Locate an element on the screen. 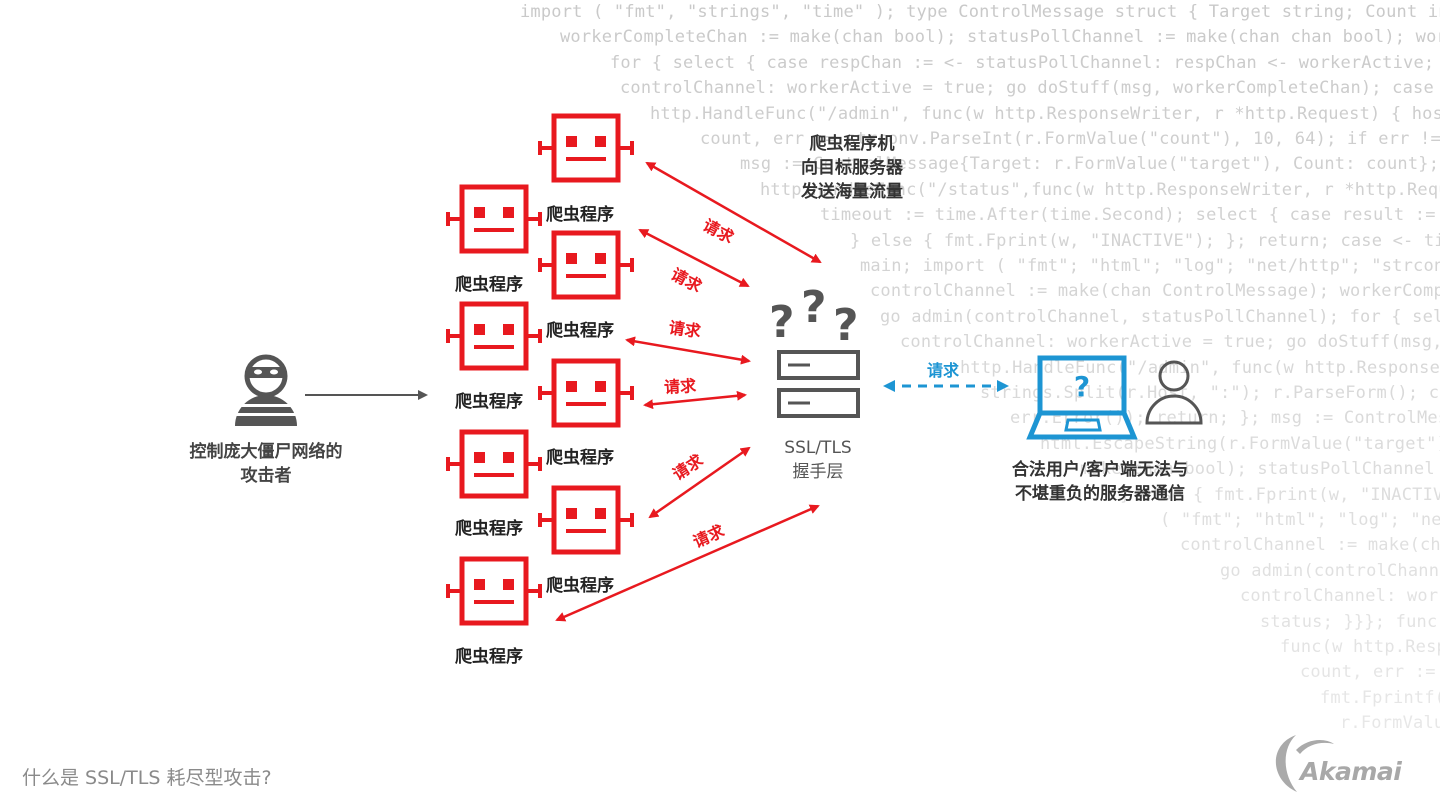  user-icon is located at coordinates (1174, 392).